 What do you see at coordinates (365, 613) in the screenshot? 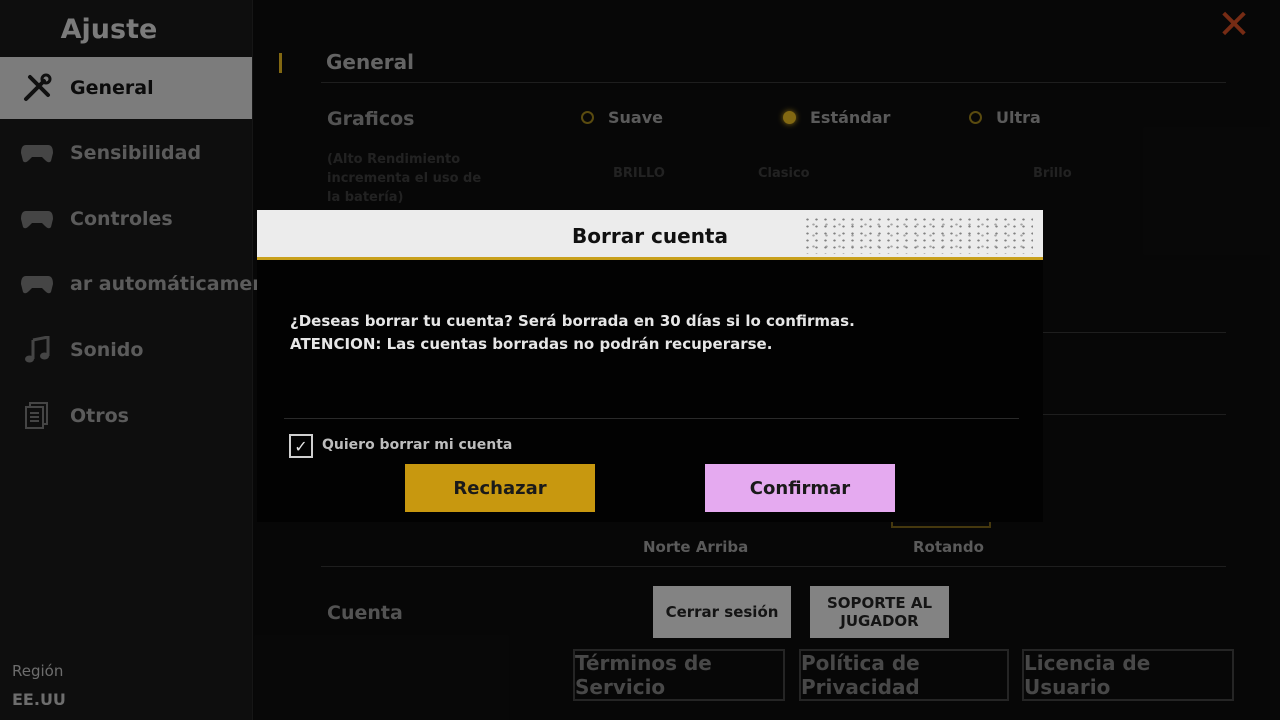
I see `account-label: Cuenta` at bounding box center [365, 613].